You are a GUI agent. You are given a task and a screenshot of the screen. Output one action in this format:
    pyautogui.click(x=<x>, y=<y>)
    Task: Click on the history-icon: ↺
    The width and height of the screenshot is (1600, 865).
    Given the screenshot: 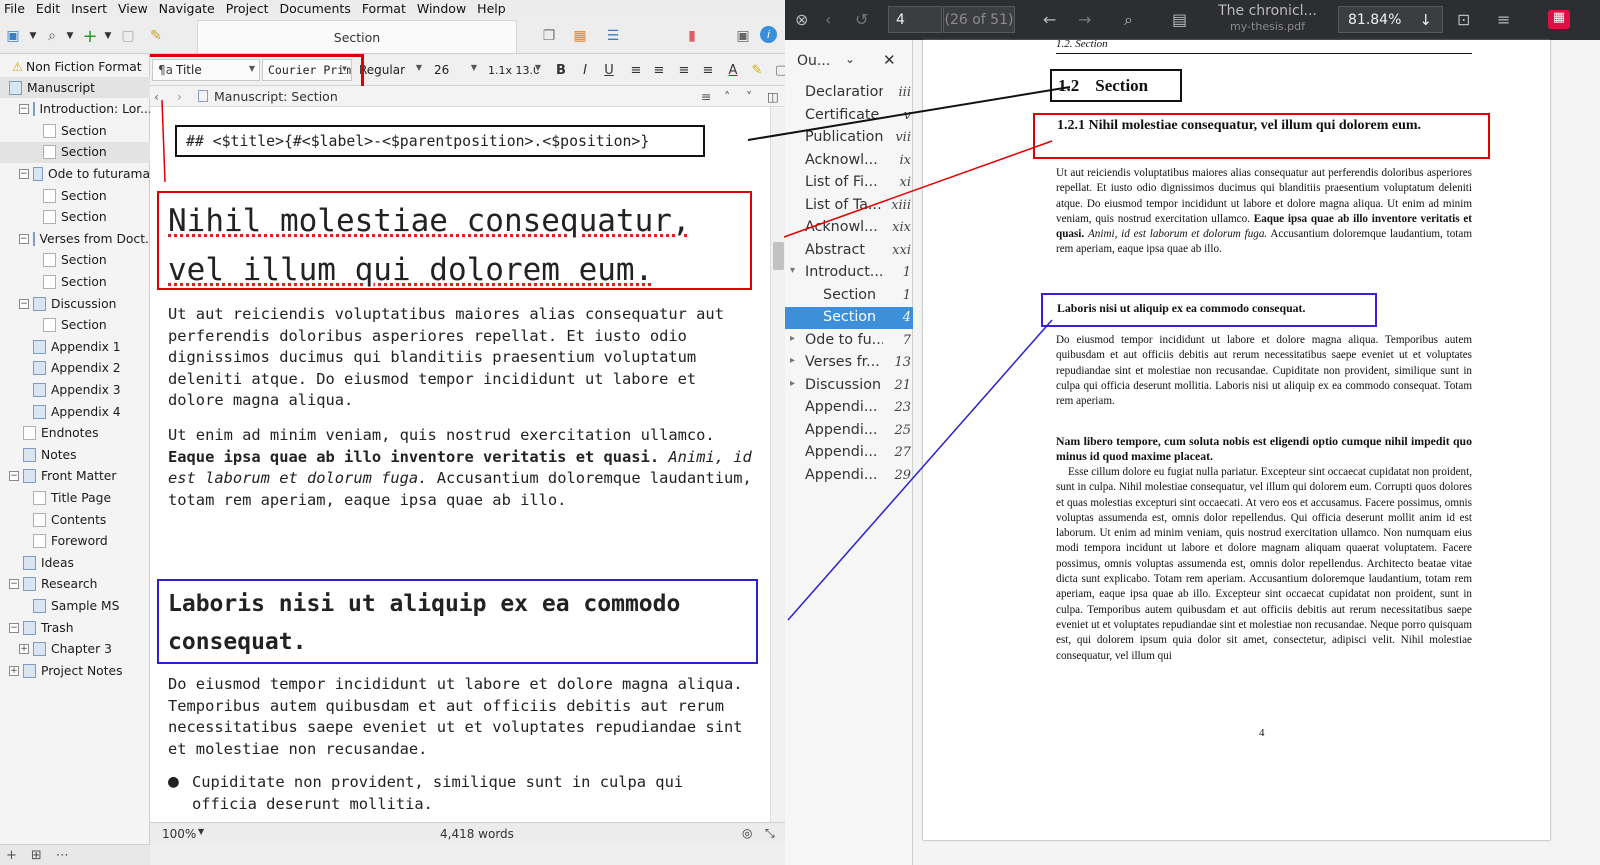 What is the action you would take?
    pyautogui.click(x=861, y=19)
    